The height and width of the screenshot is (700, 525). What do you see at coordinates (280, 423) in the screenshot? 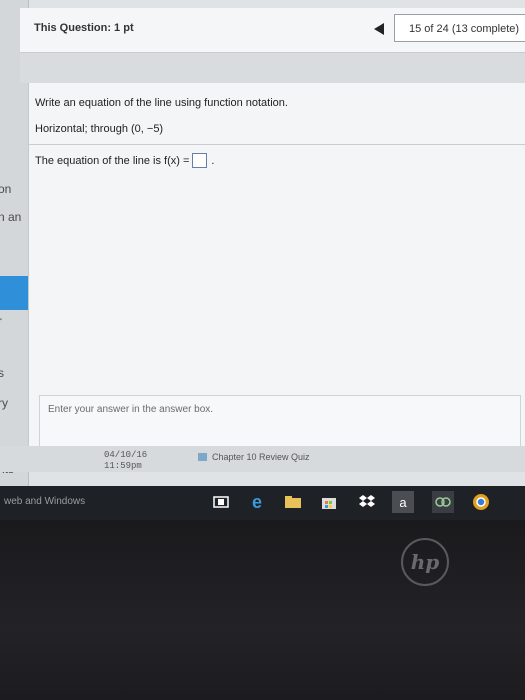
I see `hint-box: Enter your answer in the answer box.` at bounding box center [280, 423].